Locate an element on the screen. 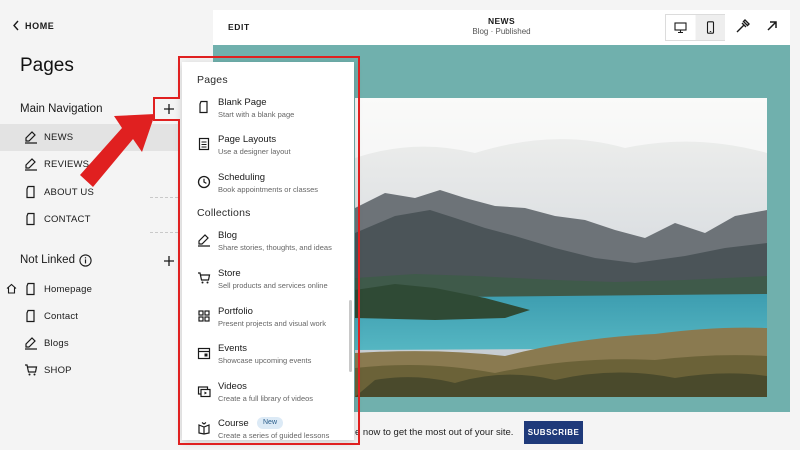 Image resolution: width=800 pixels, height=450 pixels. blank-page-icon is located at coordinates (204, 107).